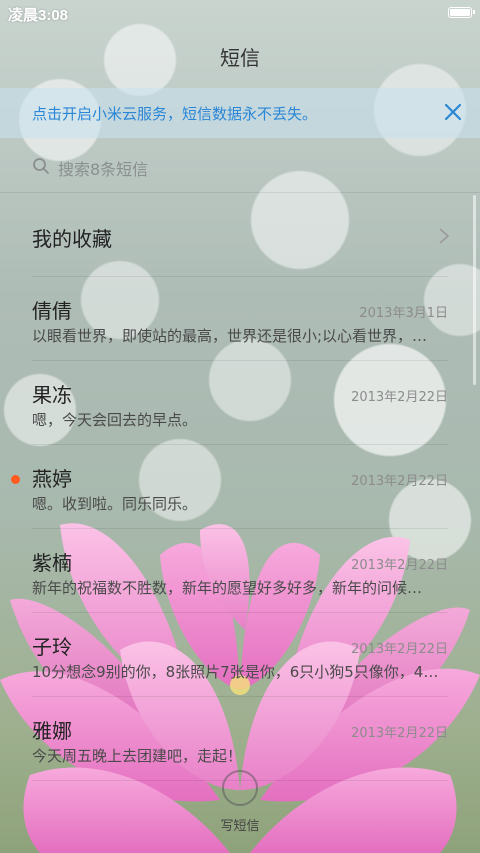  Describe the element at coordinates (403, 313) in the screenshot. I see `message-date: 2013年3月1日` at that location.